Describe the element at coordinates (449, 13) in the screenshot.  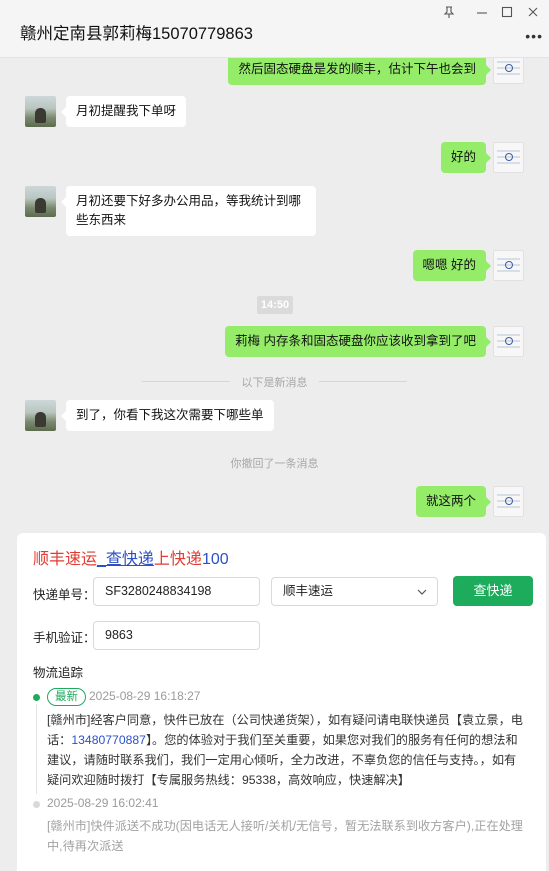
I see `pin-icon` at that location.